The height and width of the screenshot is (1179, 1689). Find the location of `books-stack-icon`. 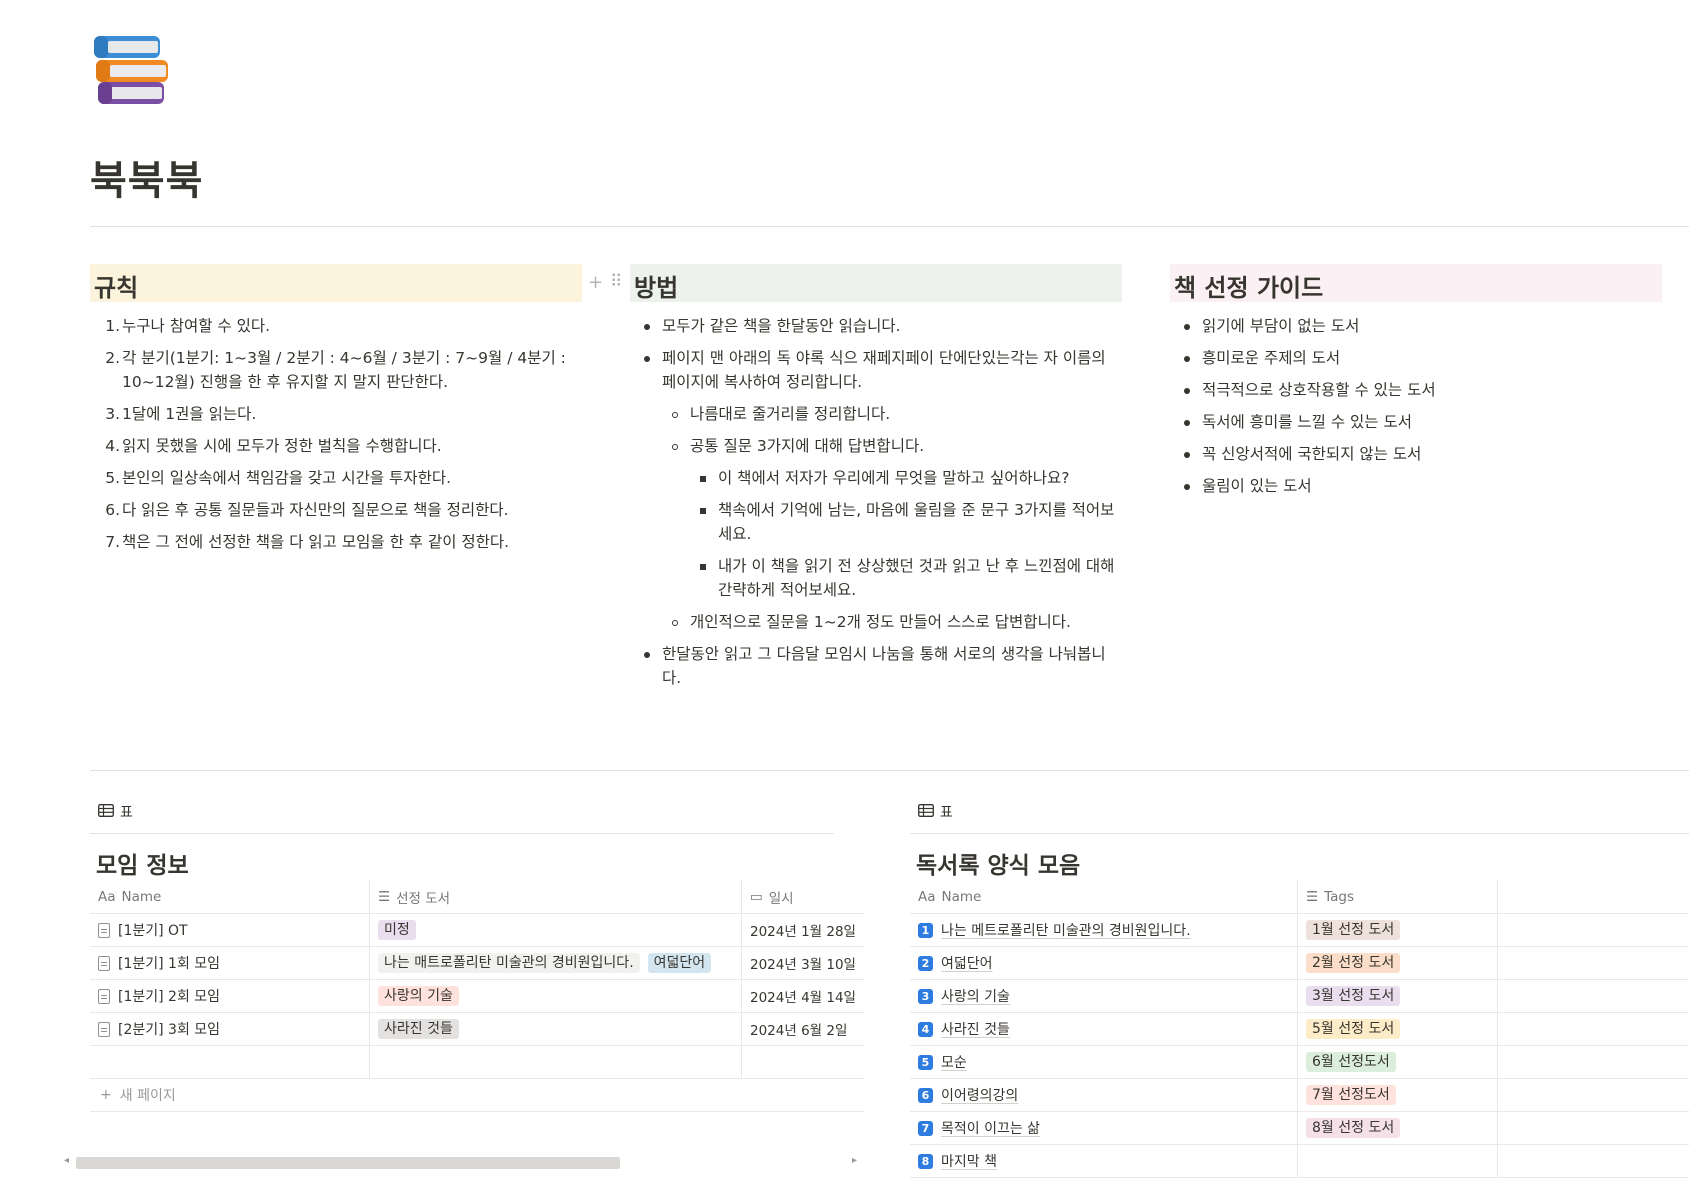

books-stack-icon is located at coordinates (130, 70).